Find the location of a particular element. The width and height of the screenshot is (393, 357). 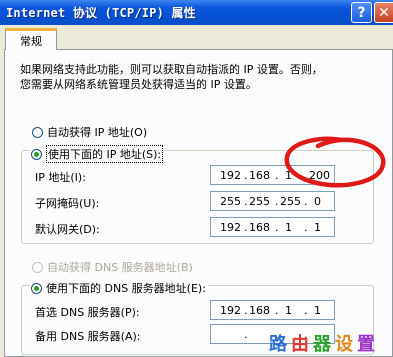

dns1-octet-4: 1 is located at coordinates (317, 310).